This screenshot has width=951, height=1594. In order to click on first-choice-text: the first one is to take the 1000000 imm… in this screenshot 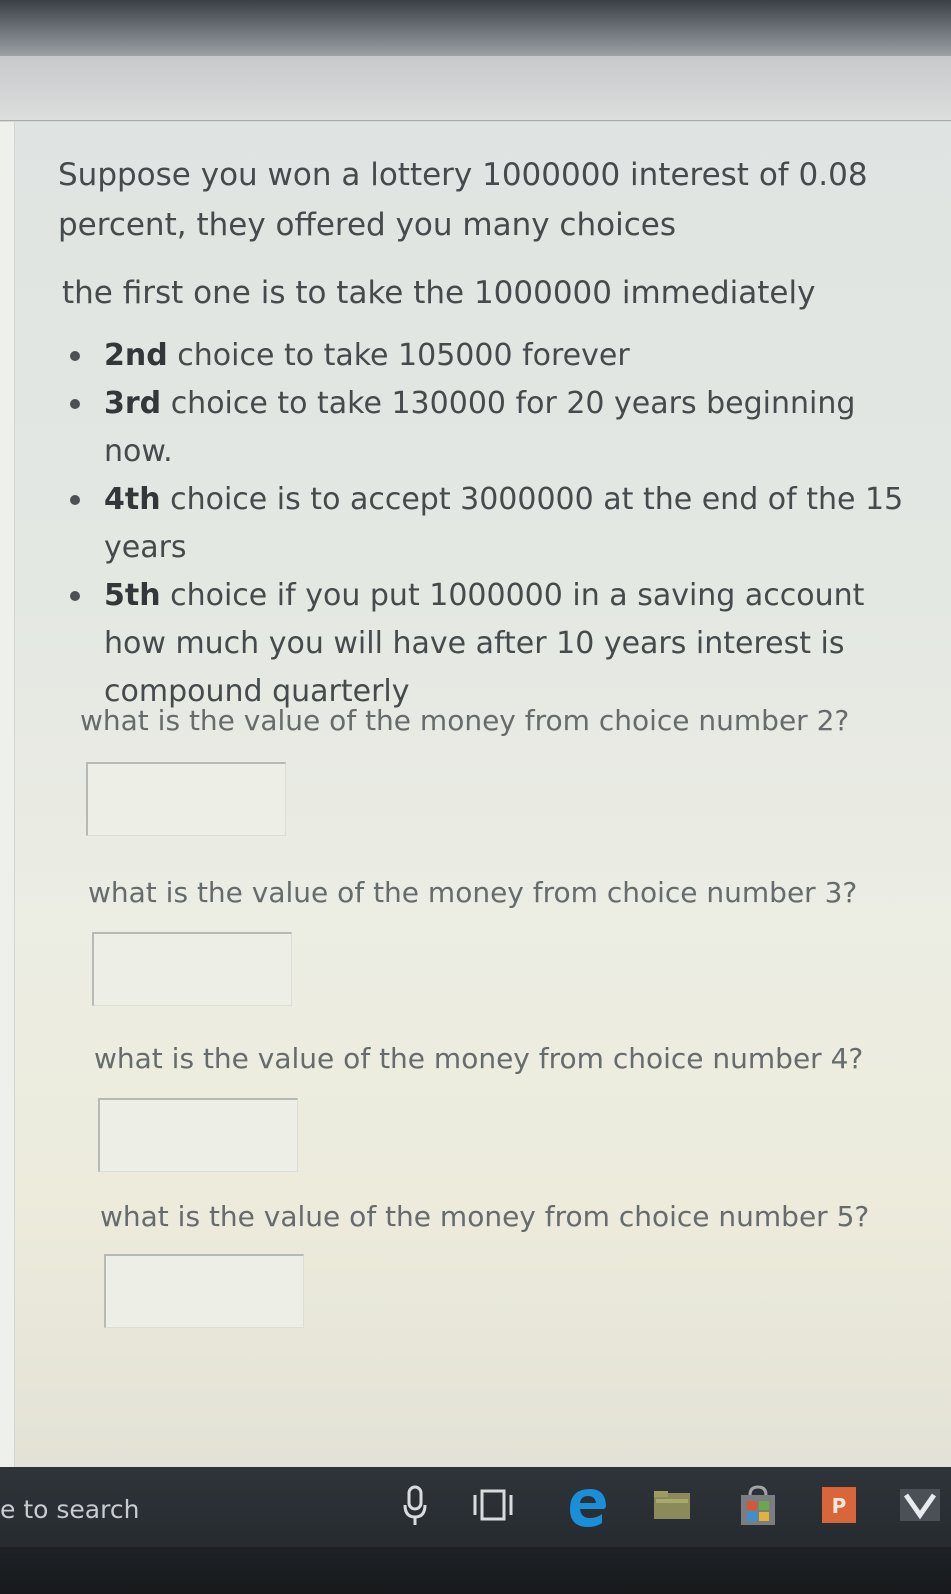, I will do `click(439, 293)`.